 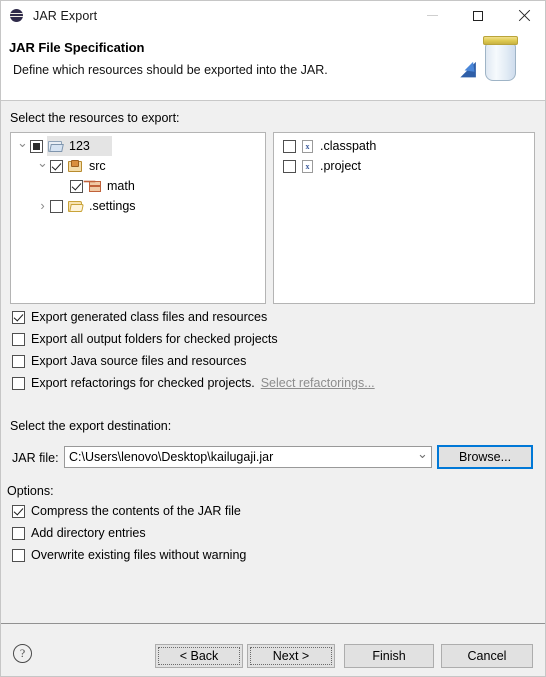 I want to click on cancel-button: Cancel, so click(x=487, y=656).